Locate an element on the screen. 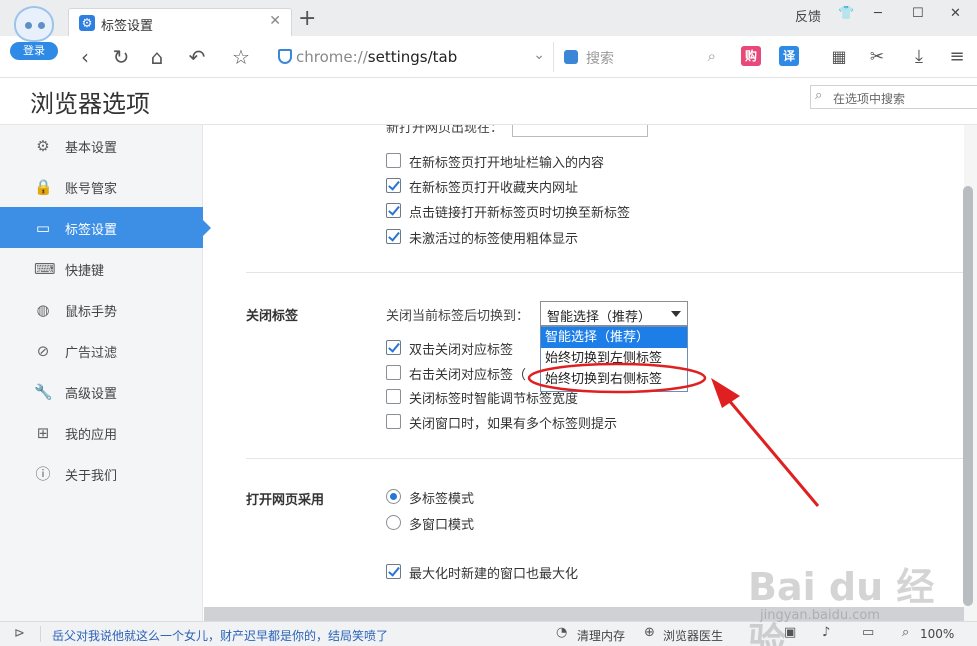  shield-icon is located at coordinates (285, 56).